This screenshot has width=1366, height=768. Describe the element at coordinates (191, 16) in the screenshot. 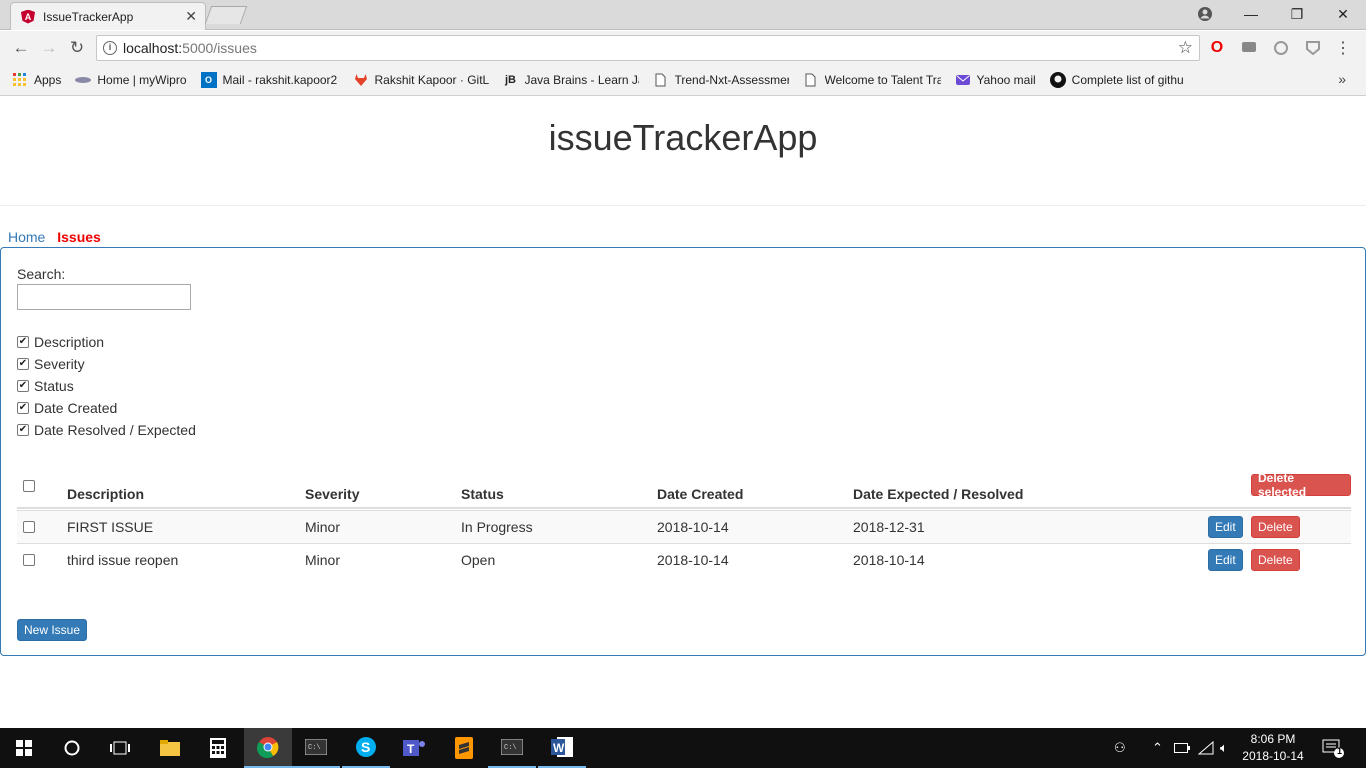

I see `close-tab-icon: ✕` at that location.